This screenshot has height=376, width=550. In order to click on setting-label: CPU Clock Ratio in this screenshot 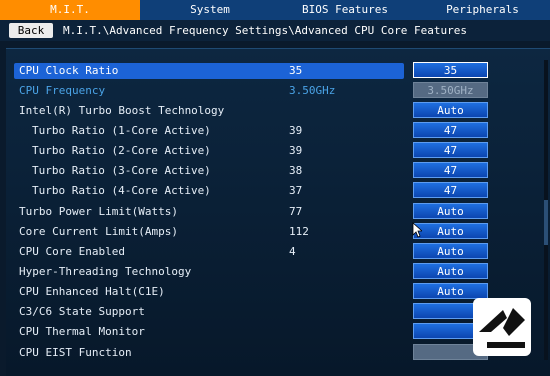, I will do `click(69, 70)`.